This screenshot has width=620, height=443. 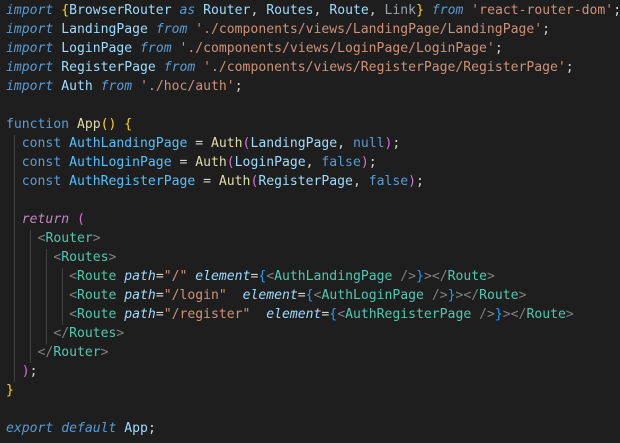 I want to click on code-token: BrowserRouter, so click(x=120, y=10).